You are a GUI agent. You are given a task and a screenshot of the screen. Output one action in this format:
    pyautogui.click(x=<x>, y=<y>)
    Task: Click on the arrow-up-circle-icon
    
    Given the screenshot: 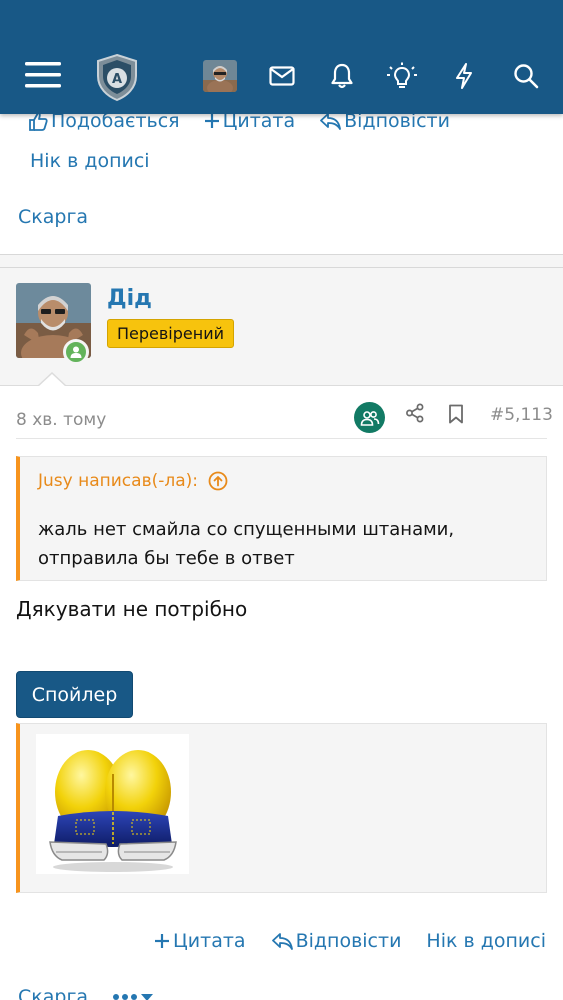 What is the action you would take?
    pyautogui.click(x=218, y=481)
    